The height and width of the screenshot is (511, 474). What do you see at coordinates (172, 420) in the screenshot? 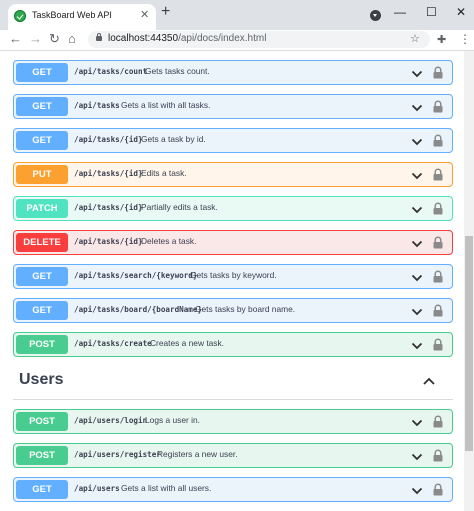
I see `operation-summary: Logs a user in.` at bounding box center [172, 420].